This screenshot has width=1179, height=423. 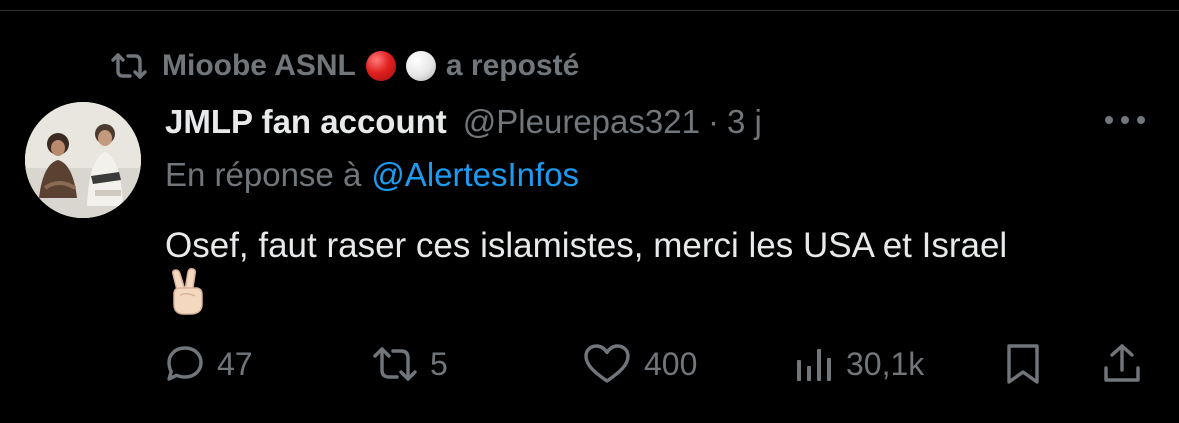 I want to click on views-count: 30,1k, so click(x=885, y=363).